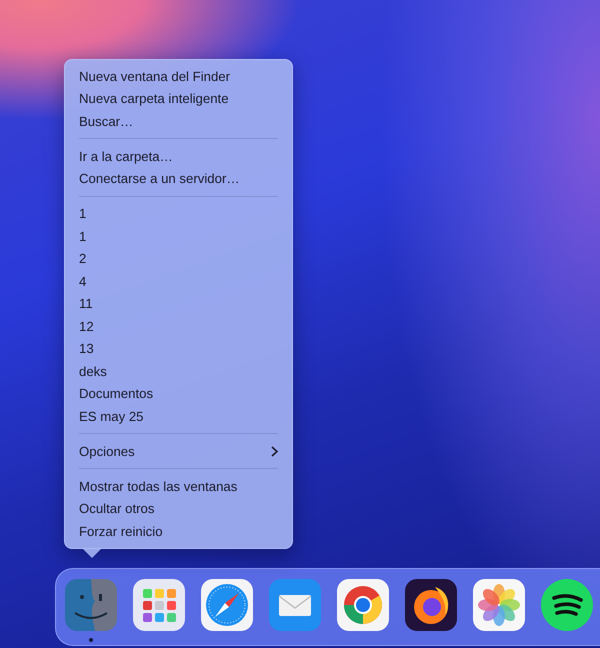  Describe the element at coordinates (159, 604) in the screenshot. I see `app-grid-icon` at that location.